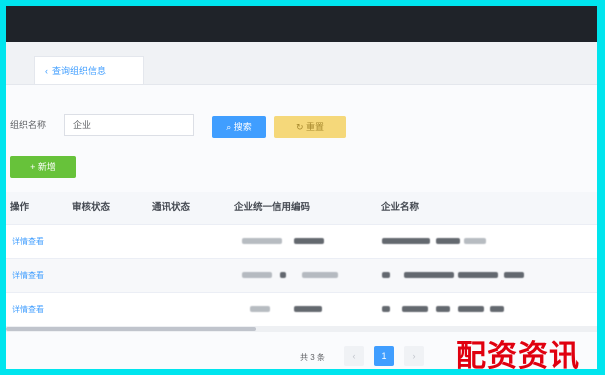 The width and height of the screenshot is (605, 375). I want to click on search-button: ⌕ 搜索, so click(239, 127).